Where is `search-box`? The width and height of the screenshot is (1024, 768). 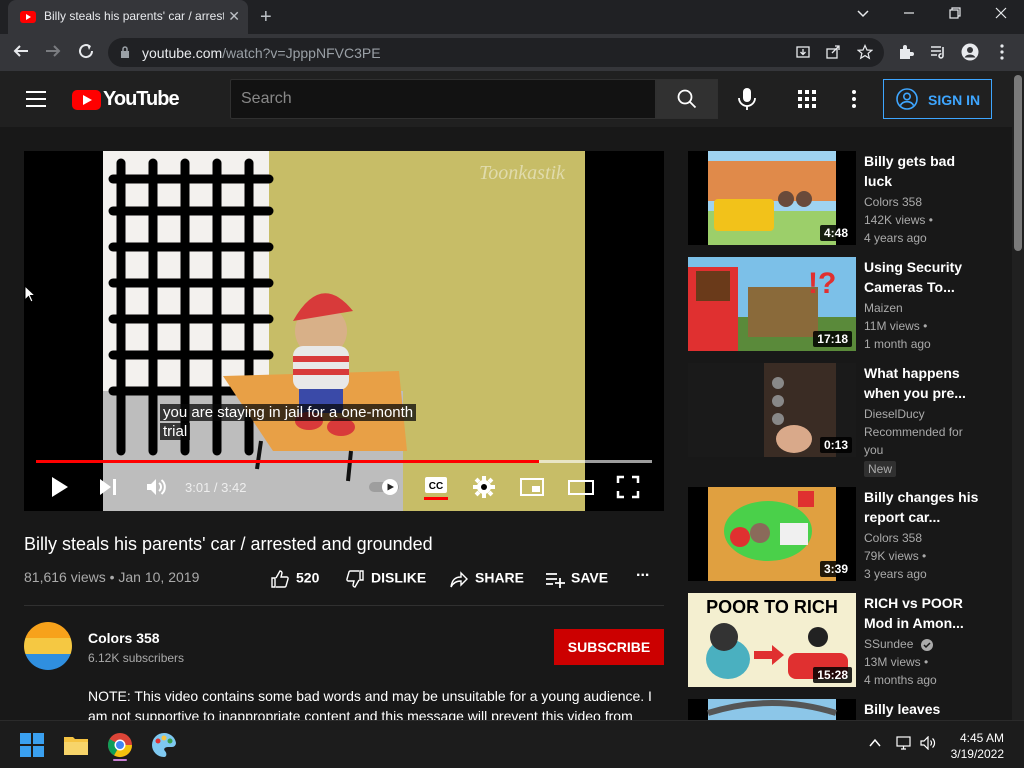 search-box is located at coordinates (443, 99).